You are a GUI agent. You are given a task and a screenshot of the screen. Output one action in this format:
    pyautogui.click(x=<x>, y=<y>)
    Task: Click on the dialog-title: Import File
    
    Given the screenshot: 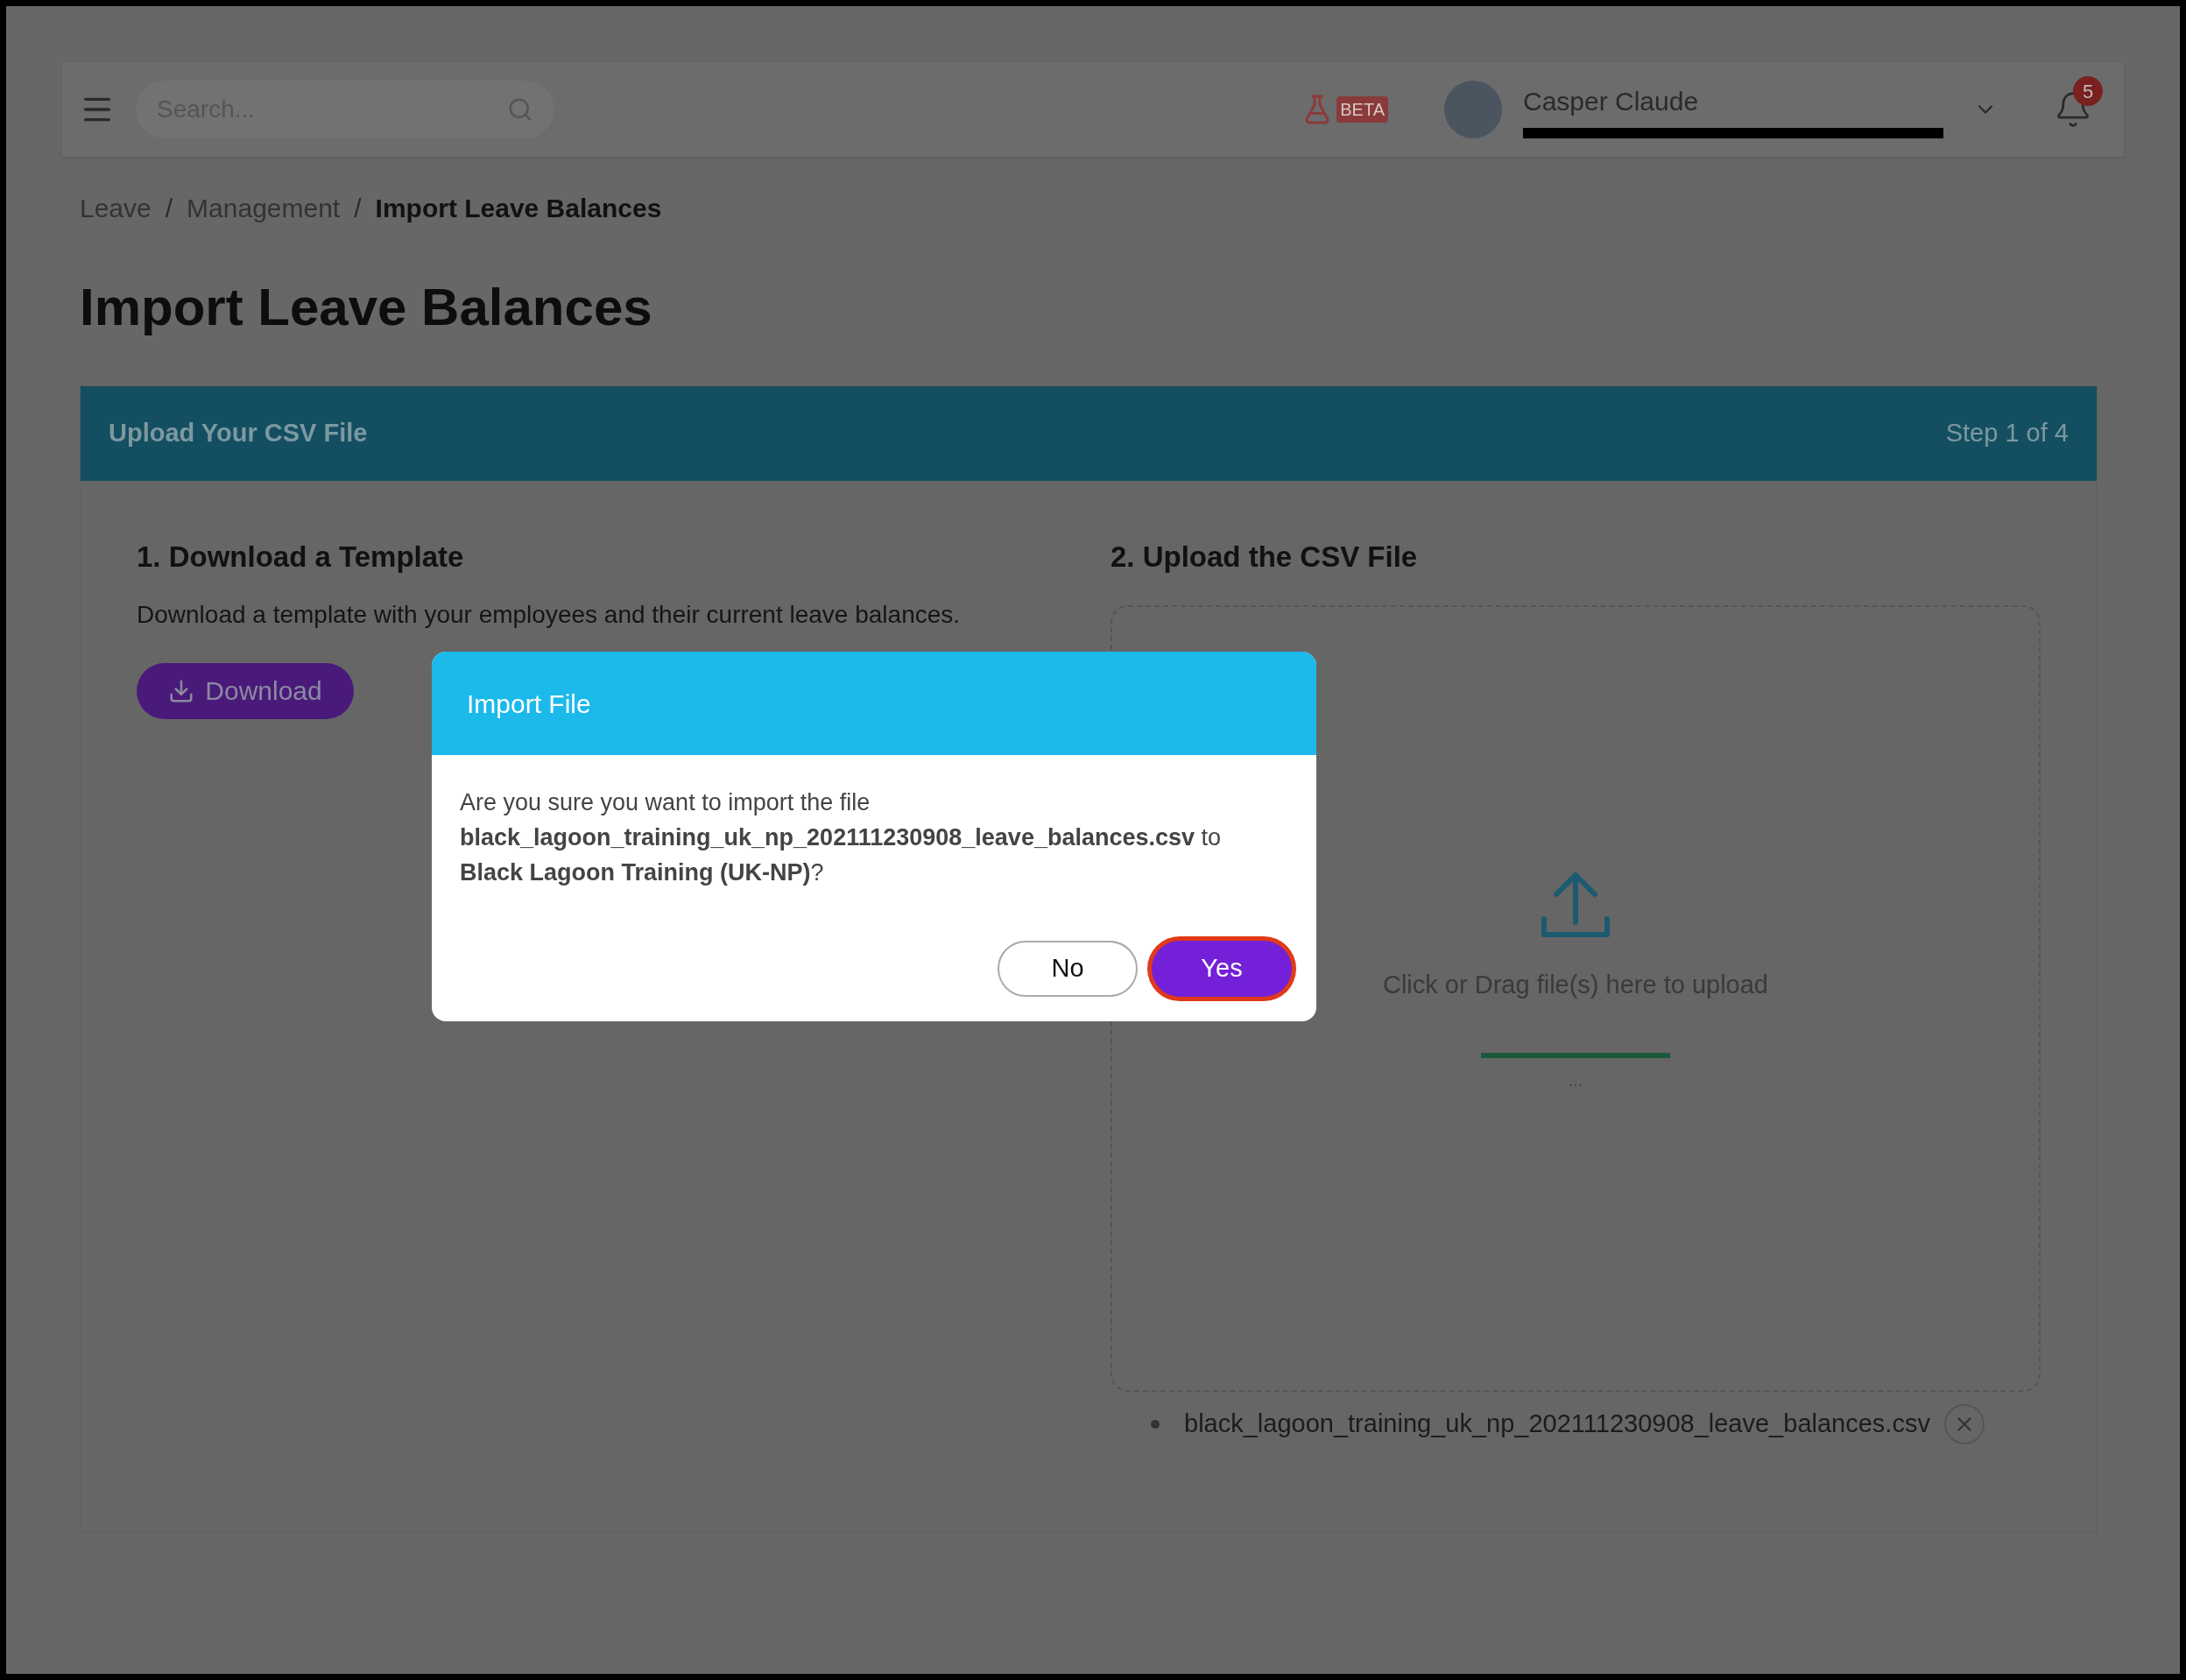 What is the action you would take?
    pyautogui.click(x=529, y=704)
    